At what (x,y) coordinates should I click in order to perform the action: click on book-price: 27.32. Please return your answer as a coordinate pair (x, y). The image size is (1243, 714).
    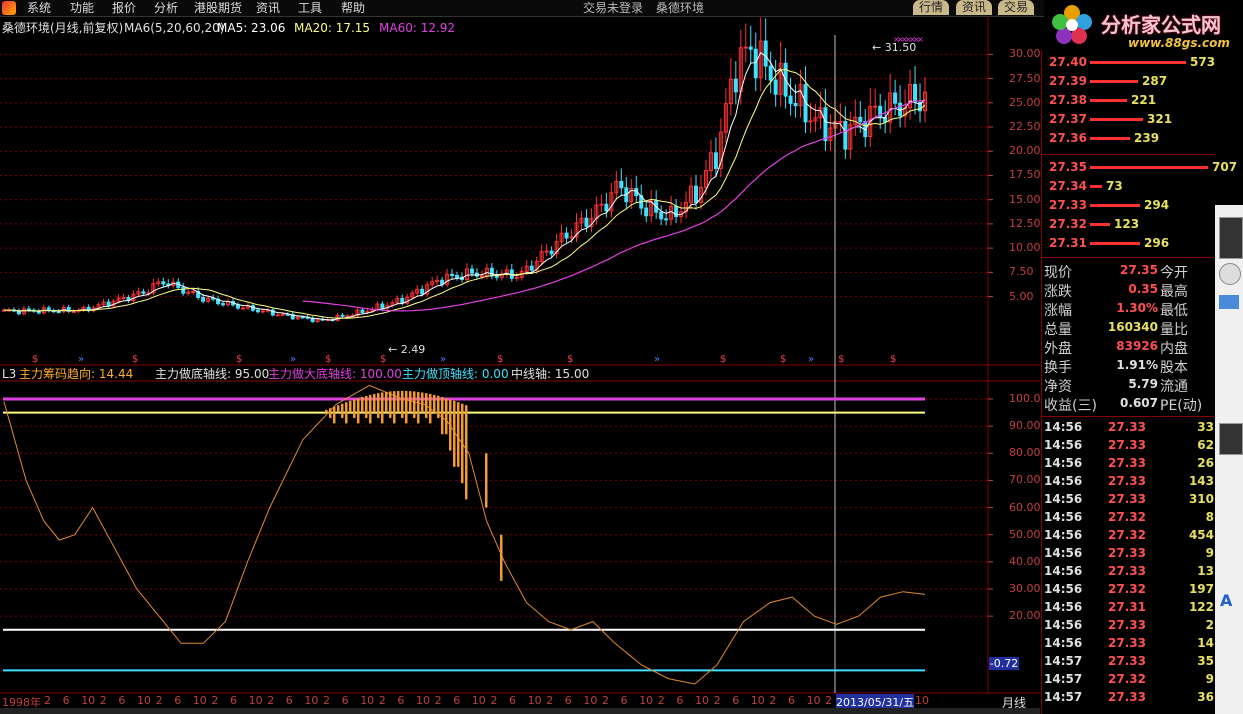
    Looking at the image, I should click on (1068, 224).